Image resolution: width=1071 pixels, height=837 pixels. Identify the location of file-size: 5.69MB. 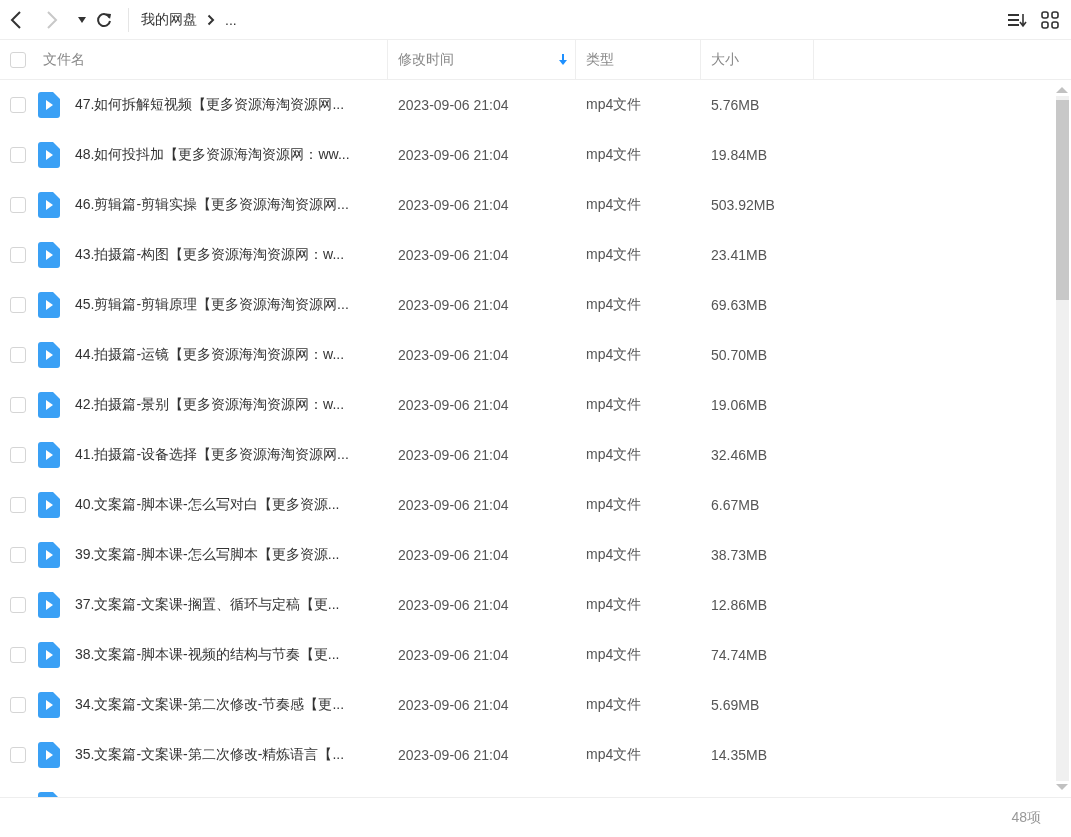
(735, 705).